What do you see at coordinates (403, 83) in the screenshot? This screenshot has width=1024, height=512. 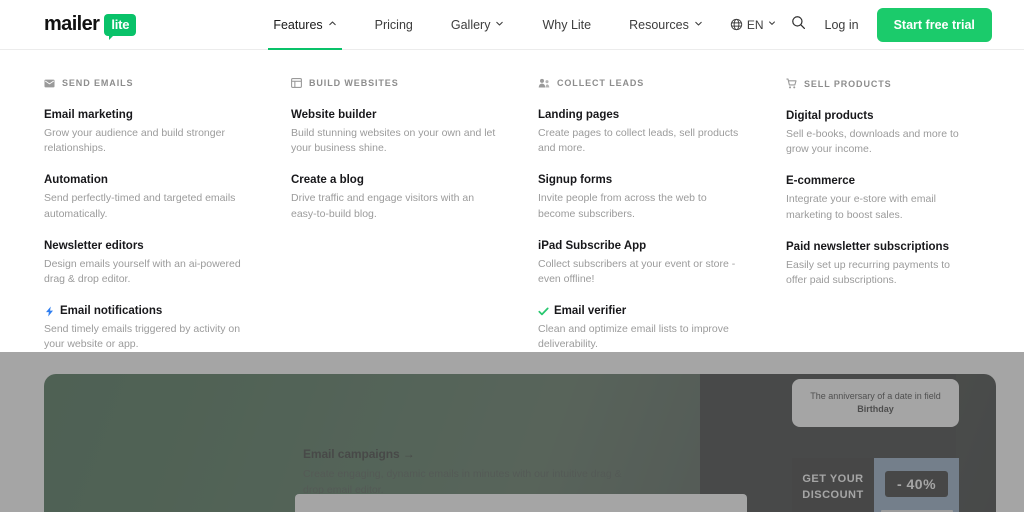 I see `column-heading: BUILD WEBSITES` at bounding box center [403, 83].